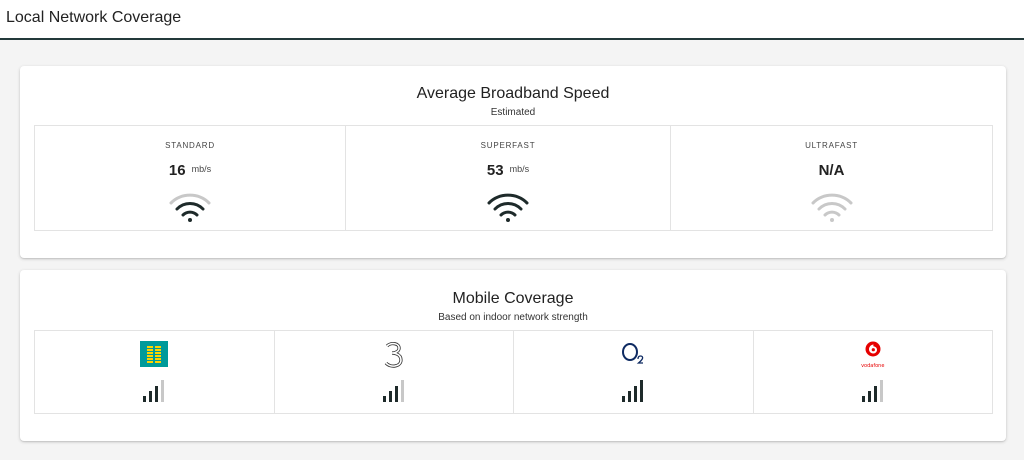  Describe the element at coordinates (508, 171) in the screenshot. I see `tier-value: 53 mb/s` at that location.